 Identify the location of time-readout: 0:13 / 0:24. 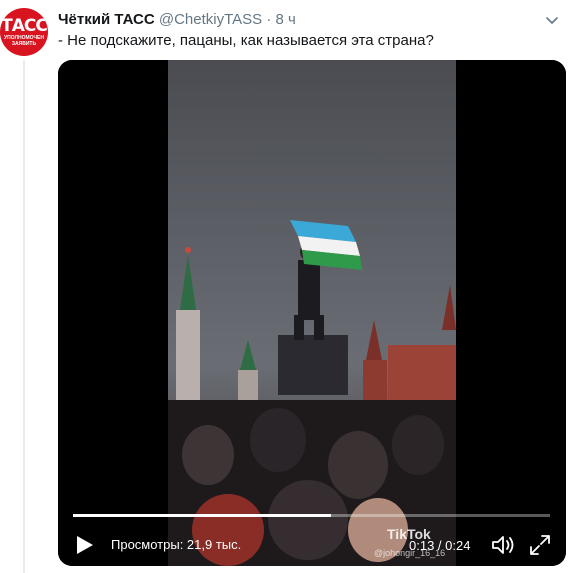
(439, 546).